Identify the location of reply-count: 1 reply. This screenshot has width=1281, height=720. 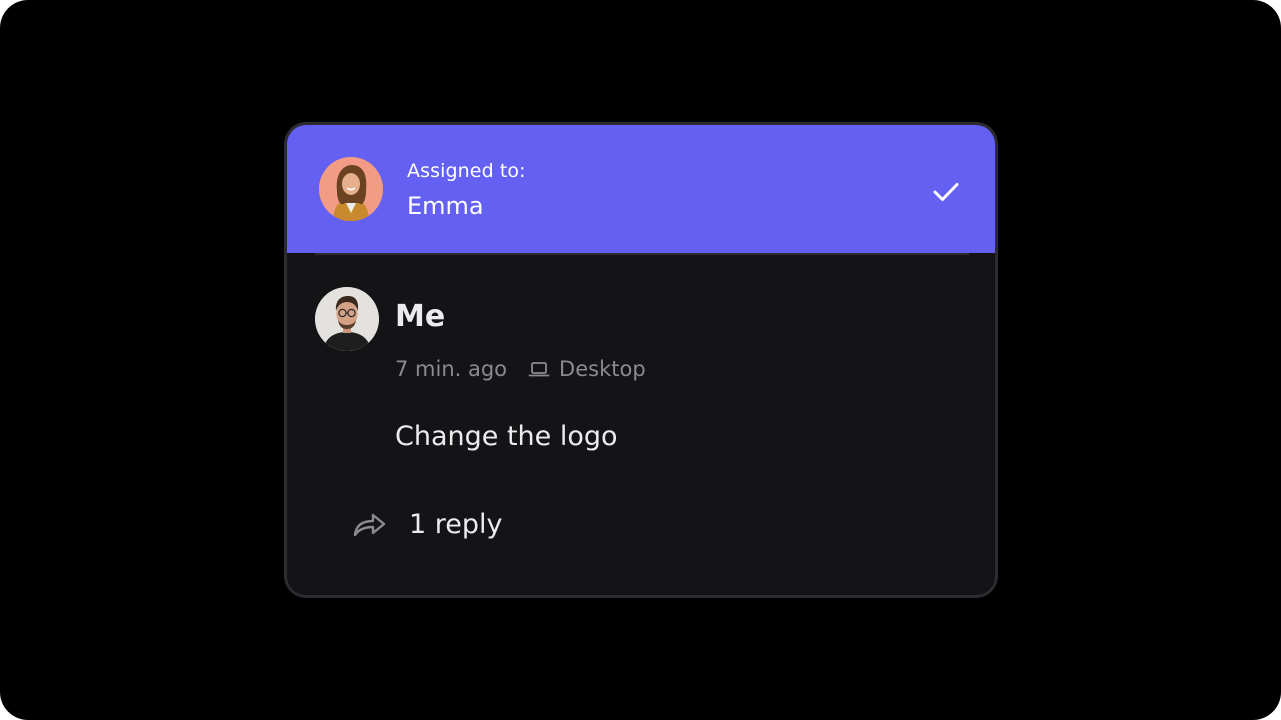
(456, 524).